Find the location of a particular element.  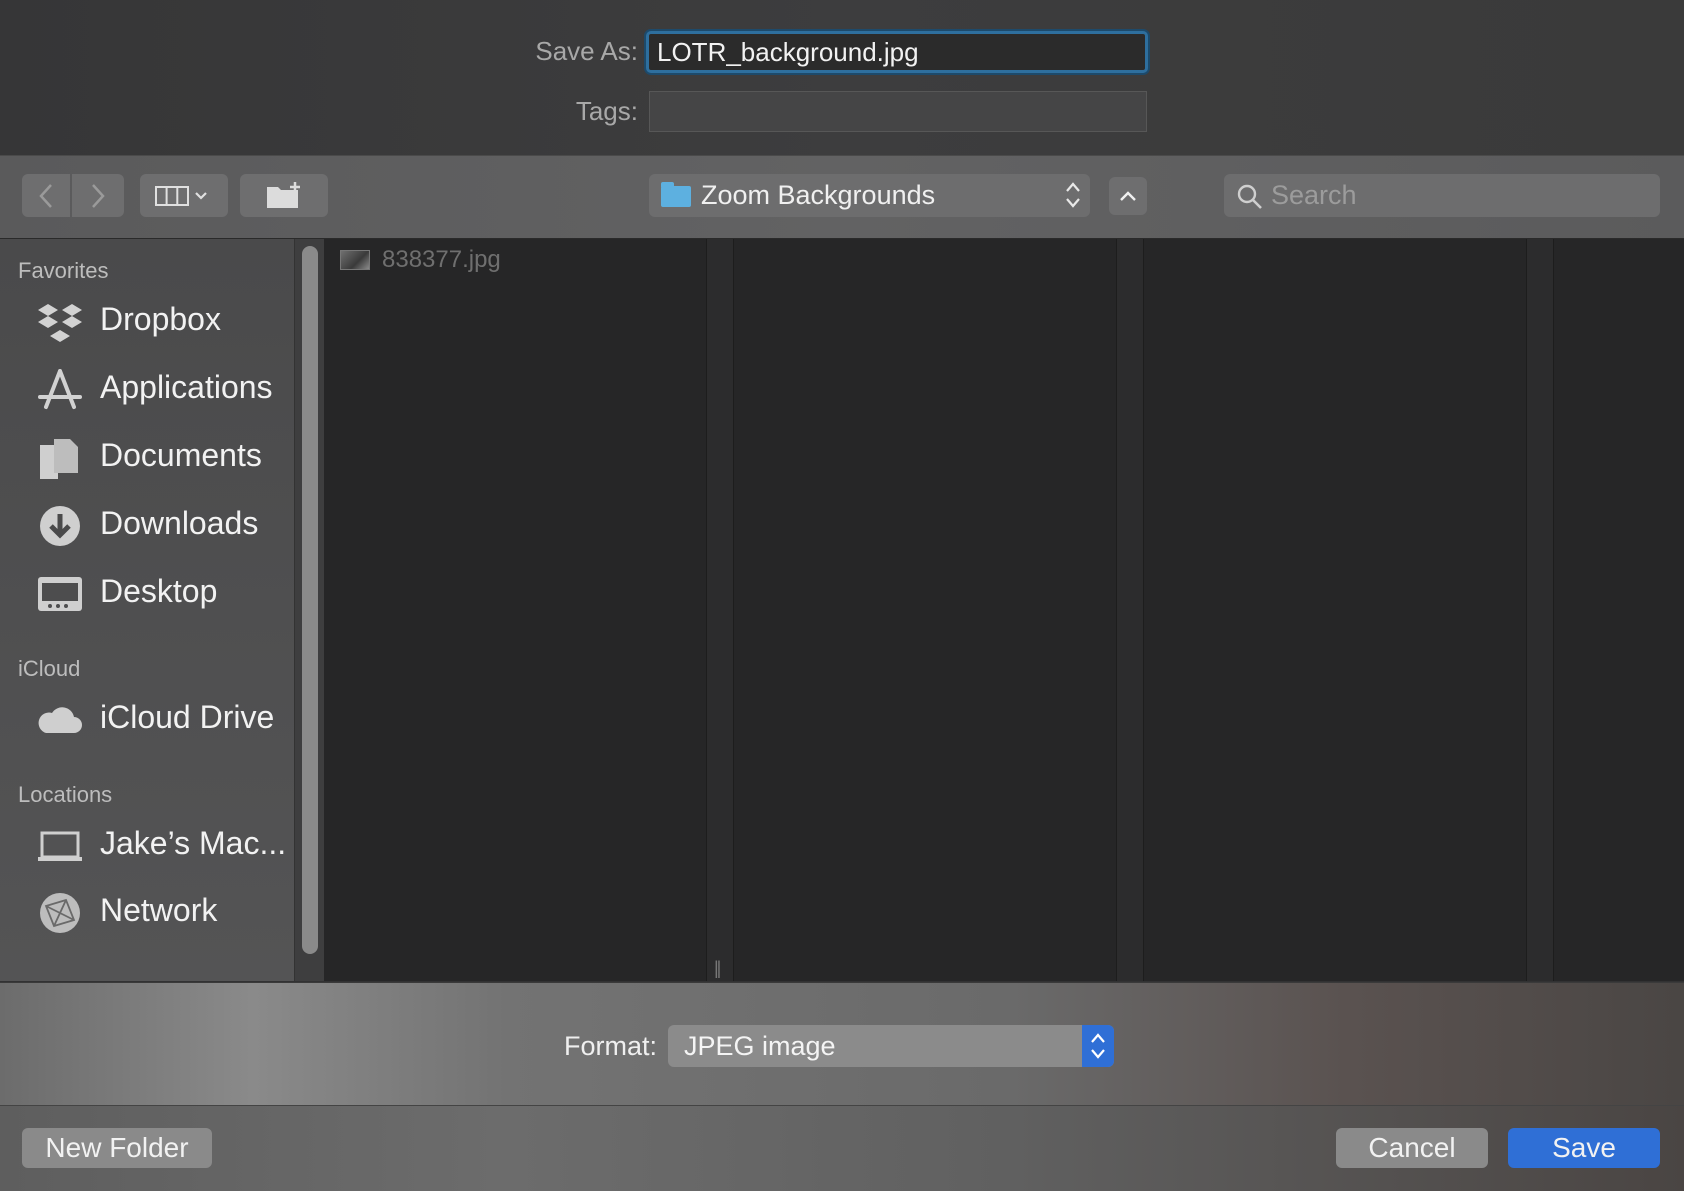

sidebar-item-applications: Applications is located at coordinates (147, 389).